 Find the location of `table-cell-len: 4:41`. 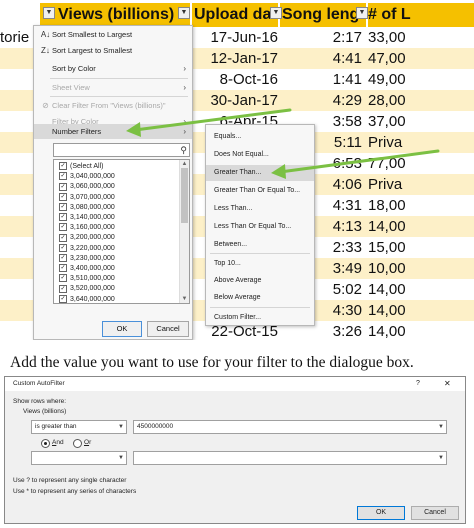

table-cell-len: 4:41 is located at coordinates (321, 58).